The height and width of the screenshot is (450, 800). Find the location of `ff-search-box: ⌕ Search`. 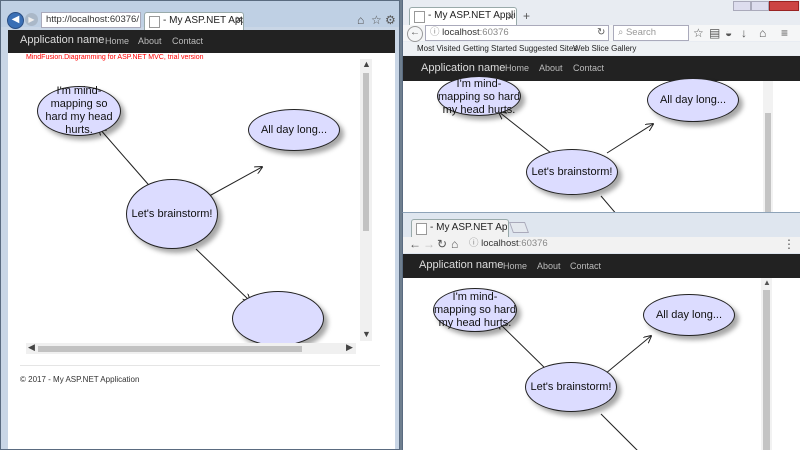

ff-search-box: ⌕ Search is located at coordinates (651, 33).